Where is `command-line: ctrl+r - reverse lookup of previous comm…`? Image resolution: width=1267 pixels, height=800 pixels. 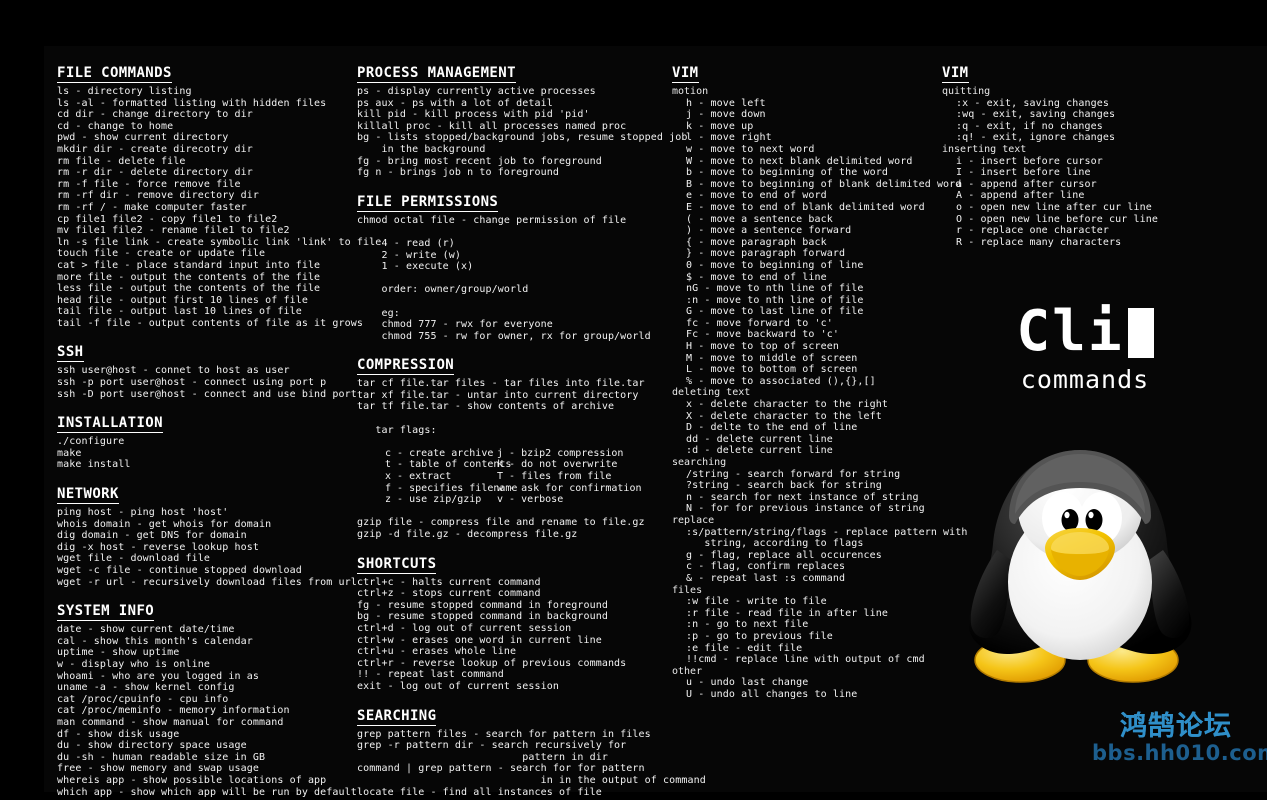
command-line: ctrl+r - reverse lookup of previous comm… is located at coordinates (492, 663).